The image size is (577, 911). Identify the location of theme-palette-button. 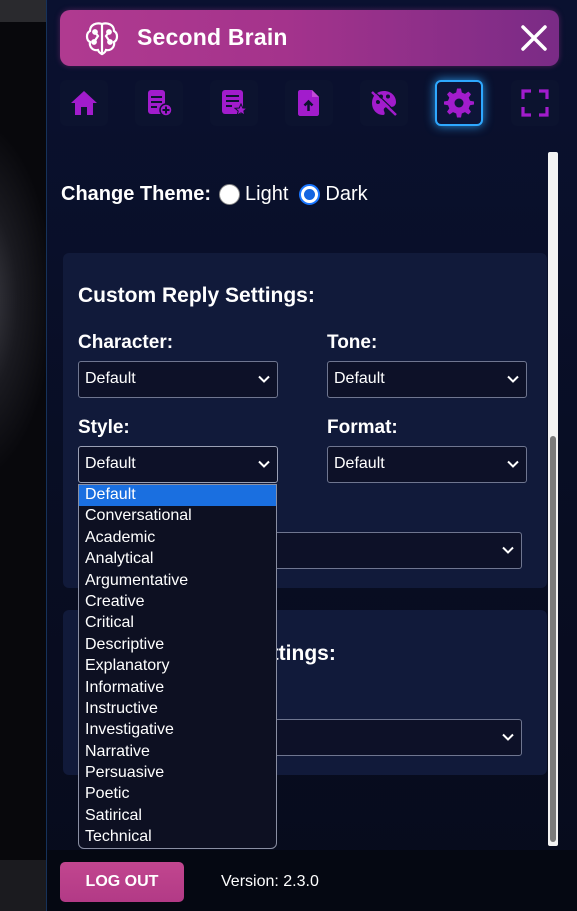
(384, 103).